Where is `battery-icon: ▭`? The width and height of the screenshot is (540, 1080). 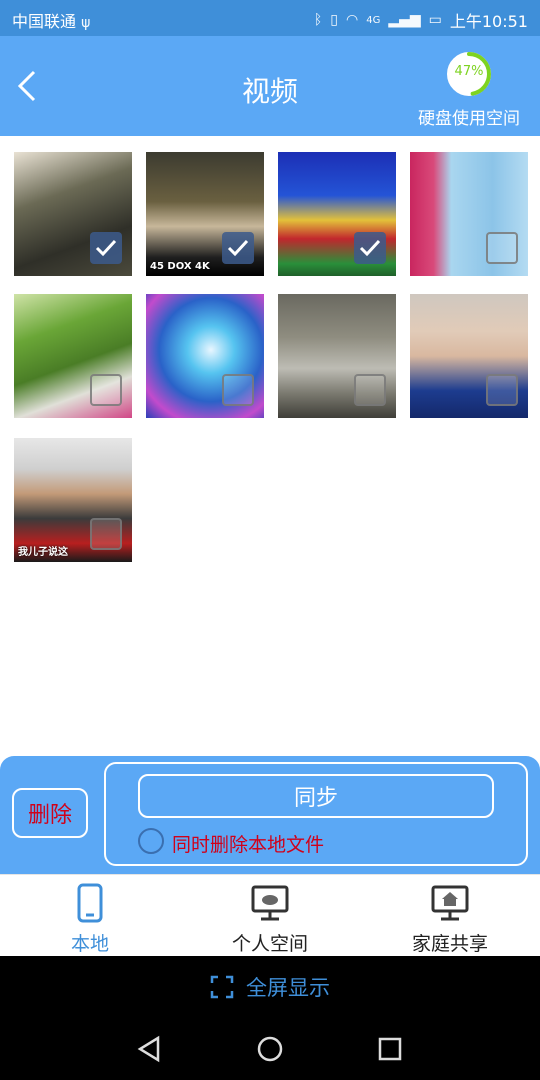 battery-icon: ▭ is located at coordinates (435, 20).